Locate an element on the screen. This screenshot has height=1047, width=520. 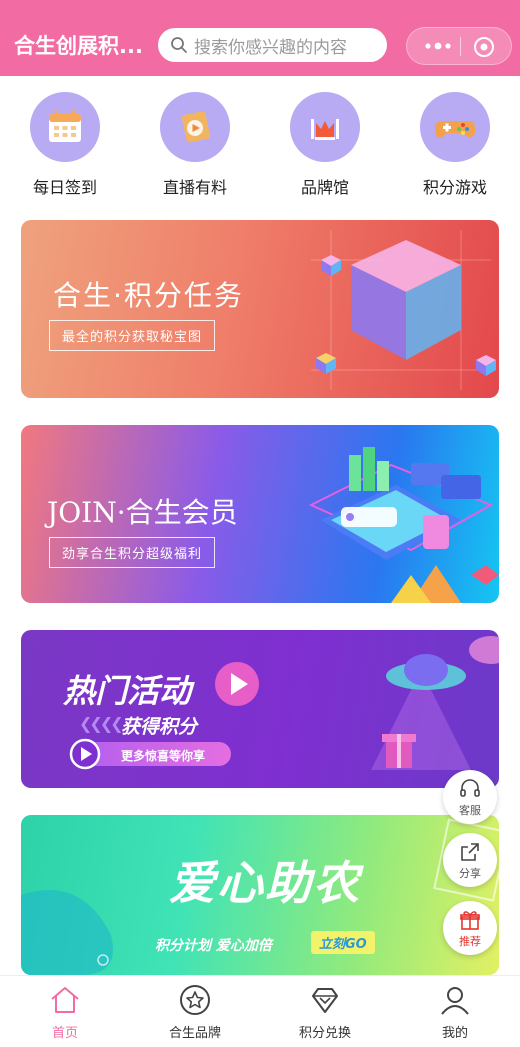
banner-title: JOIN·合生会员 is located at coordinates (142, 512).